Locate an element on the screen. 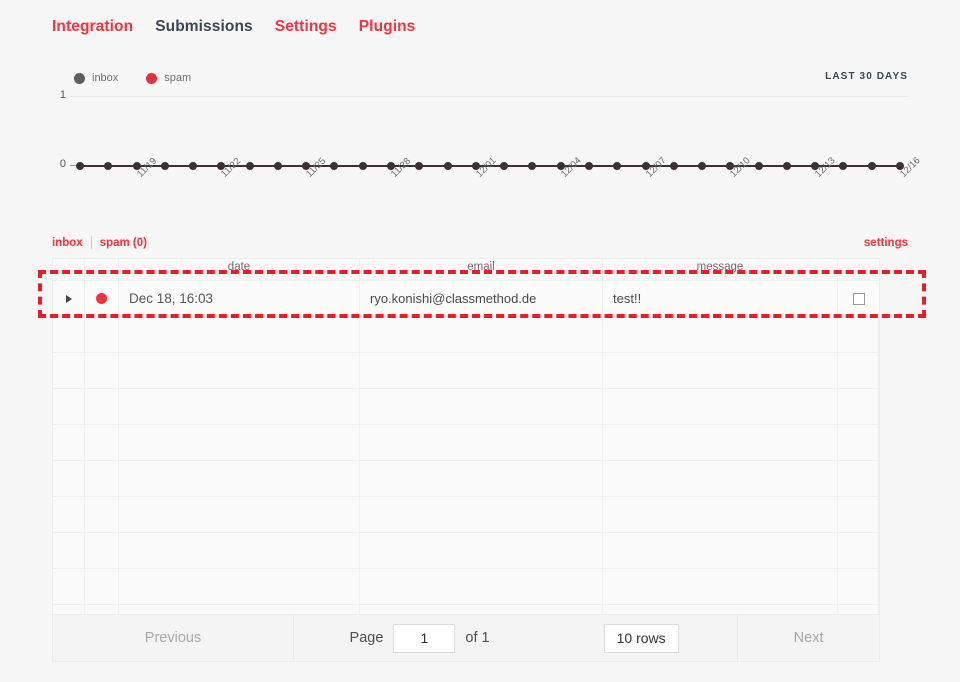 This screenshot has width=960, height=682. x-axis-tick-label: 12/01 is located at coordinates (486, 167).